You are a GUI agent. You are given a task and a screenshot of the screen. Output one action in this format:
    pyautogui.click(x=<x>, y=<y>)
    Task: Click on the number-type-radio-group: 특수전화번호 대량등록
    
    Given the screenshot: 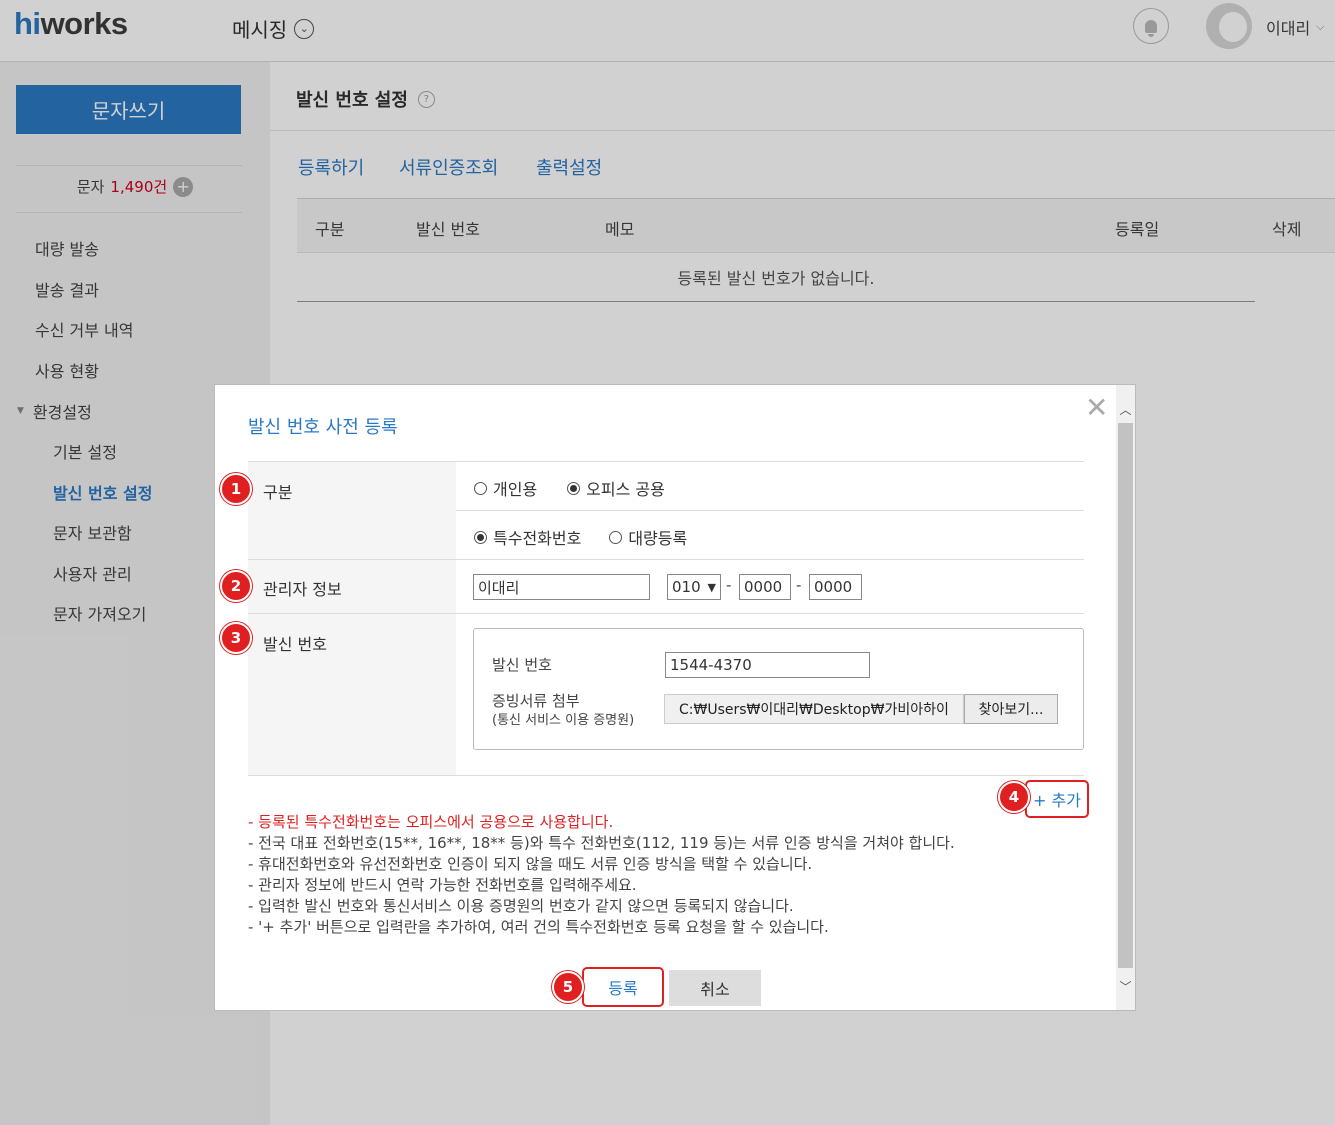 What is the action you would take?
    pyautogui.click(x=580, y=537)
    